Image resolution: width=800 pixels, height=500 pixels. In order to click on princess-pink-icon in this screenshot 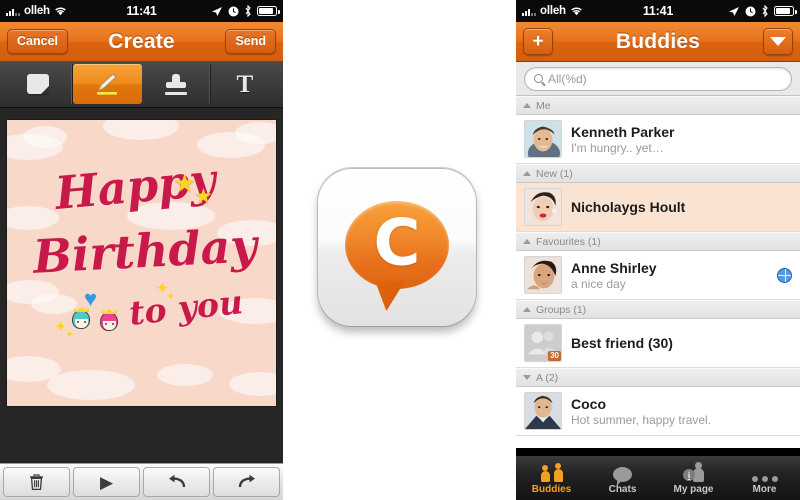, I will do `click(109, 321)`.